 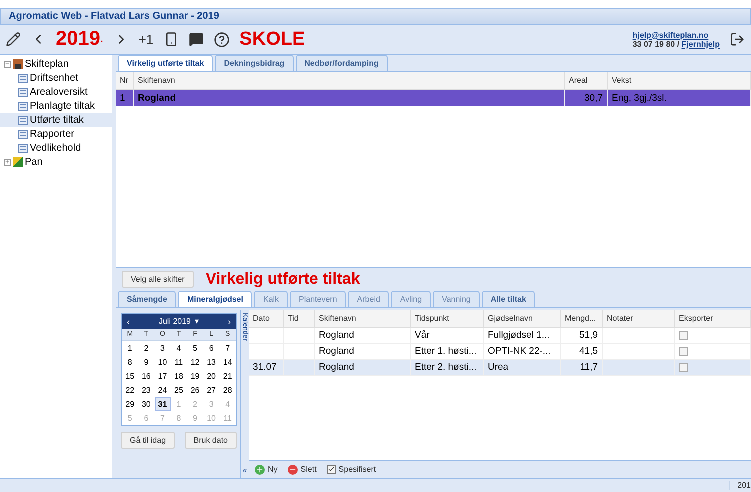 I want to click on table-row: Rogland Vår Fullgjødsel 1... 51,9, so click(x=500, y=336).